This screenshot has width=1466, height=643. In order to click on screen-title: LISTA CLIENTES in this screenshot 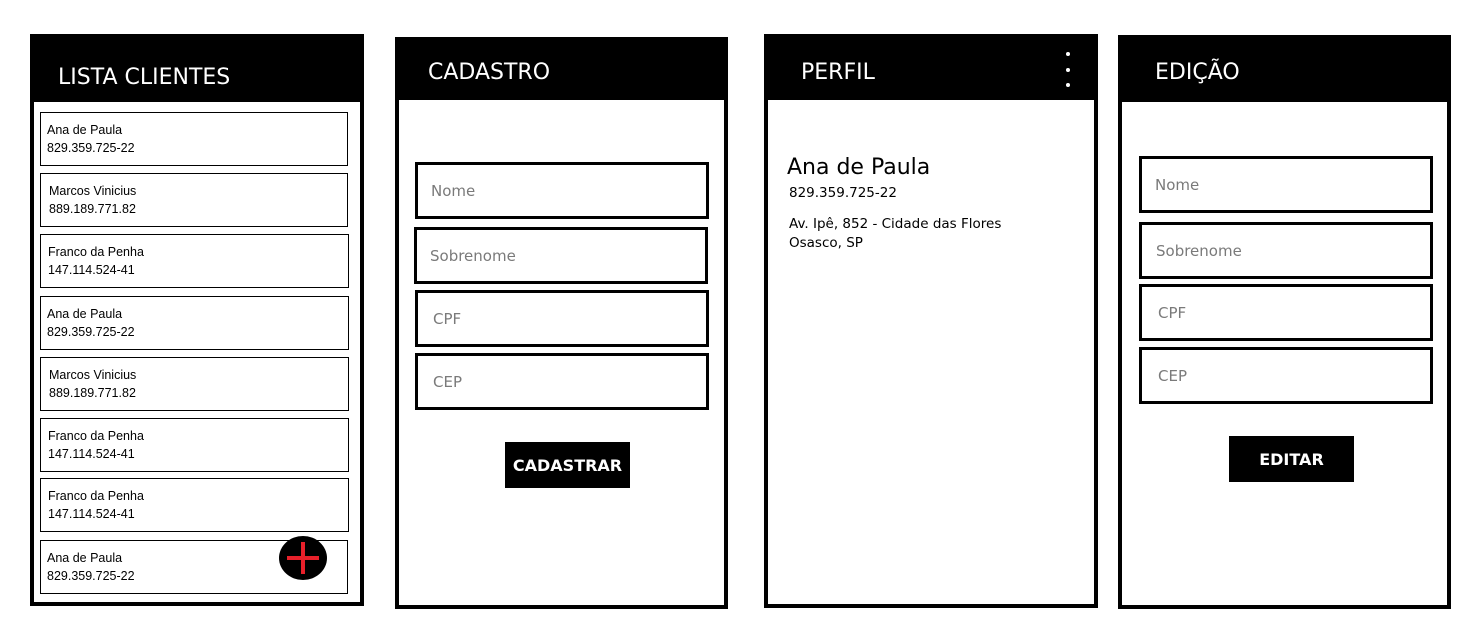, I will do `click(144, 77)`.